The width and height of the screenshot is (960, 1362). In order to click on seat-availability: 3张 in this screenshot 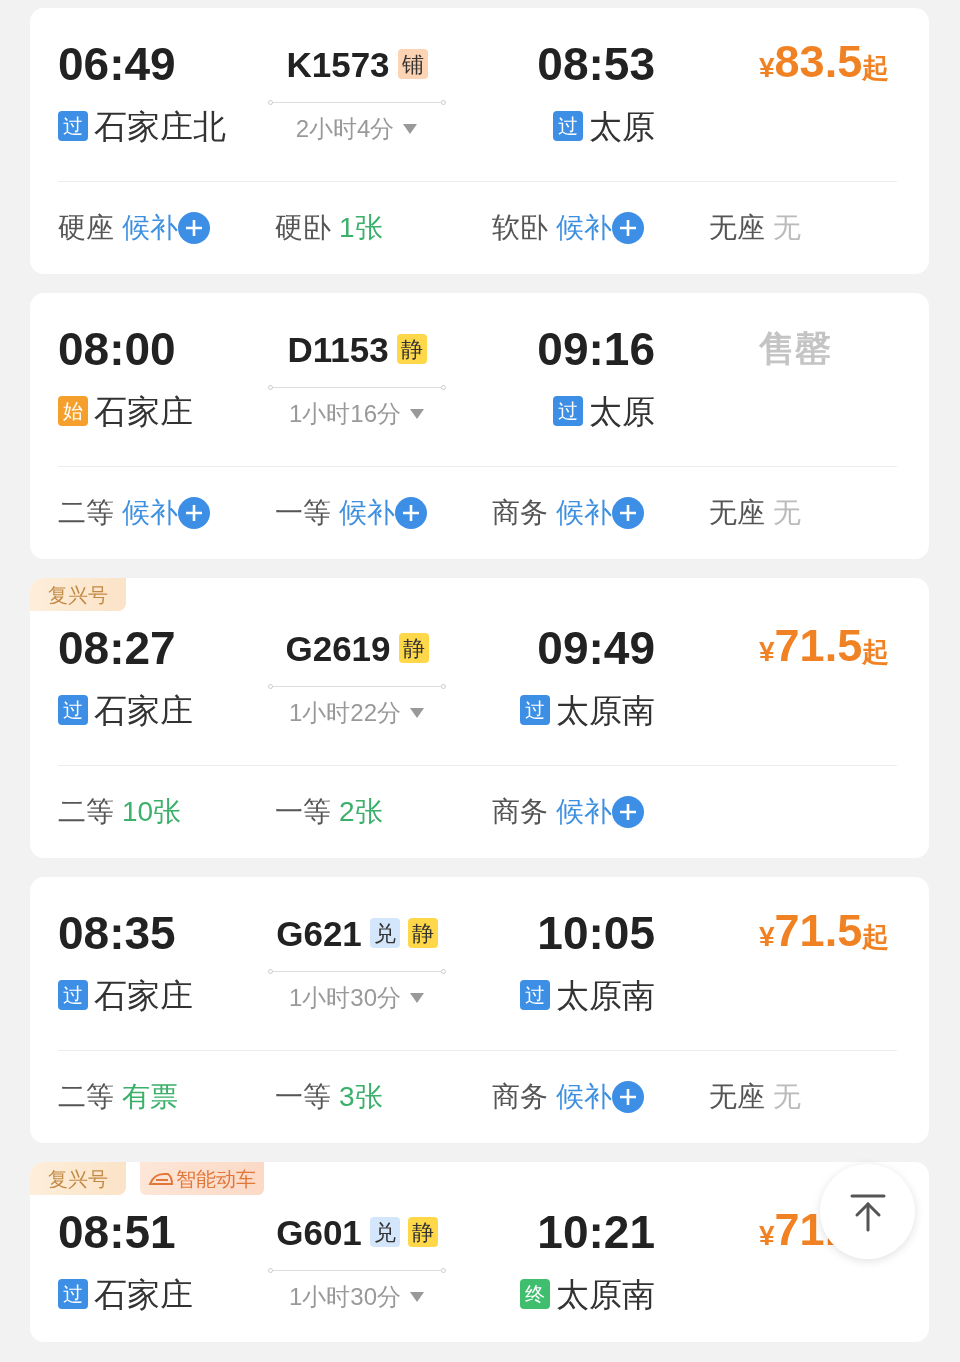, I will do `click(361, 1097)`.